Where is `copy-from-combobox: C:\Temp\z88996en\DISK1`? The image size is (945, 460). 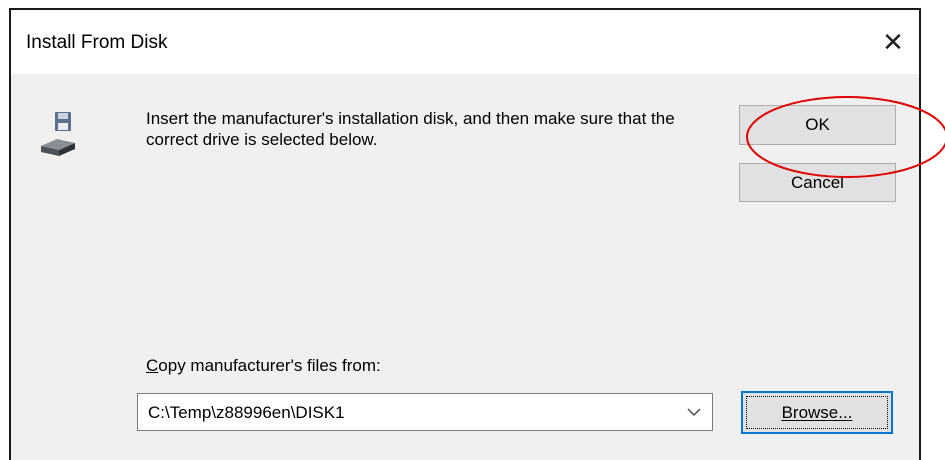
copy-from-combobox: C:\Temp\z88996en\DISK1 is located at coordinates (425, 412).